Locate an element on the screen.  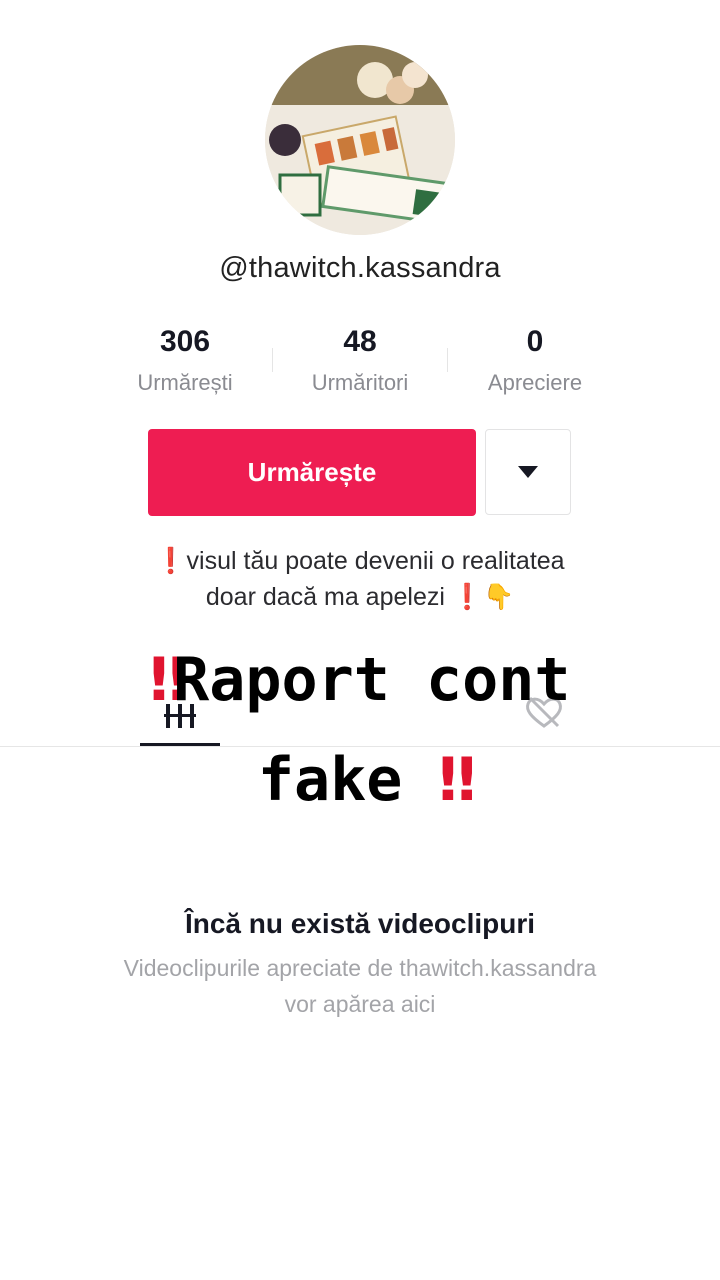
stat-following: 306 Urmărești is located at coordinates (185, 358).